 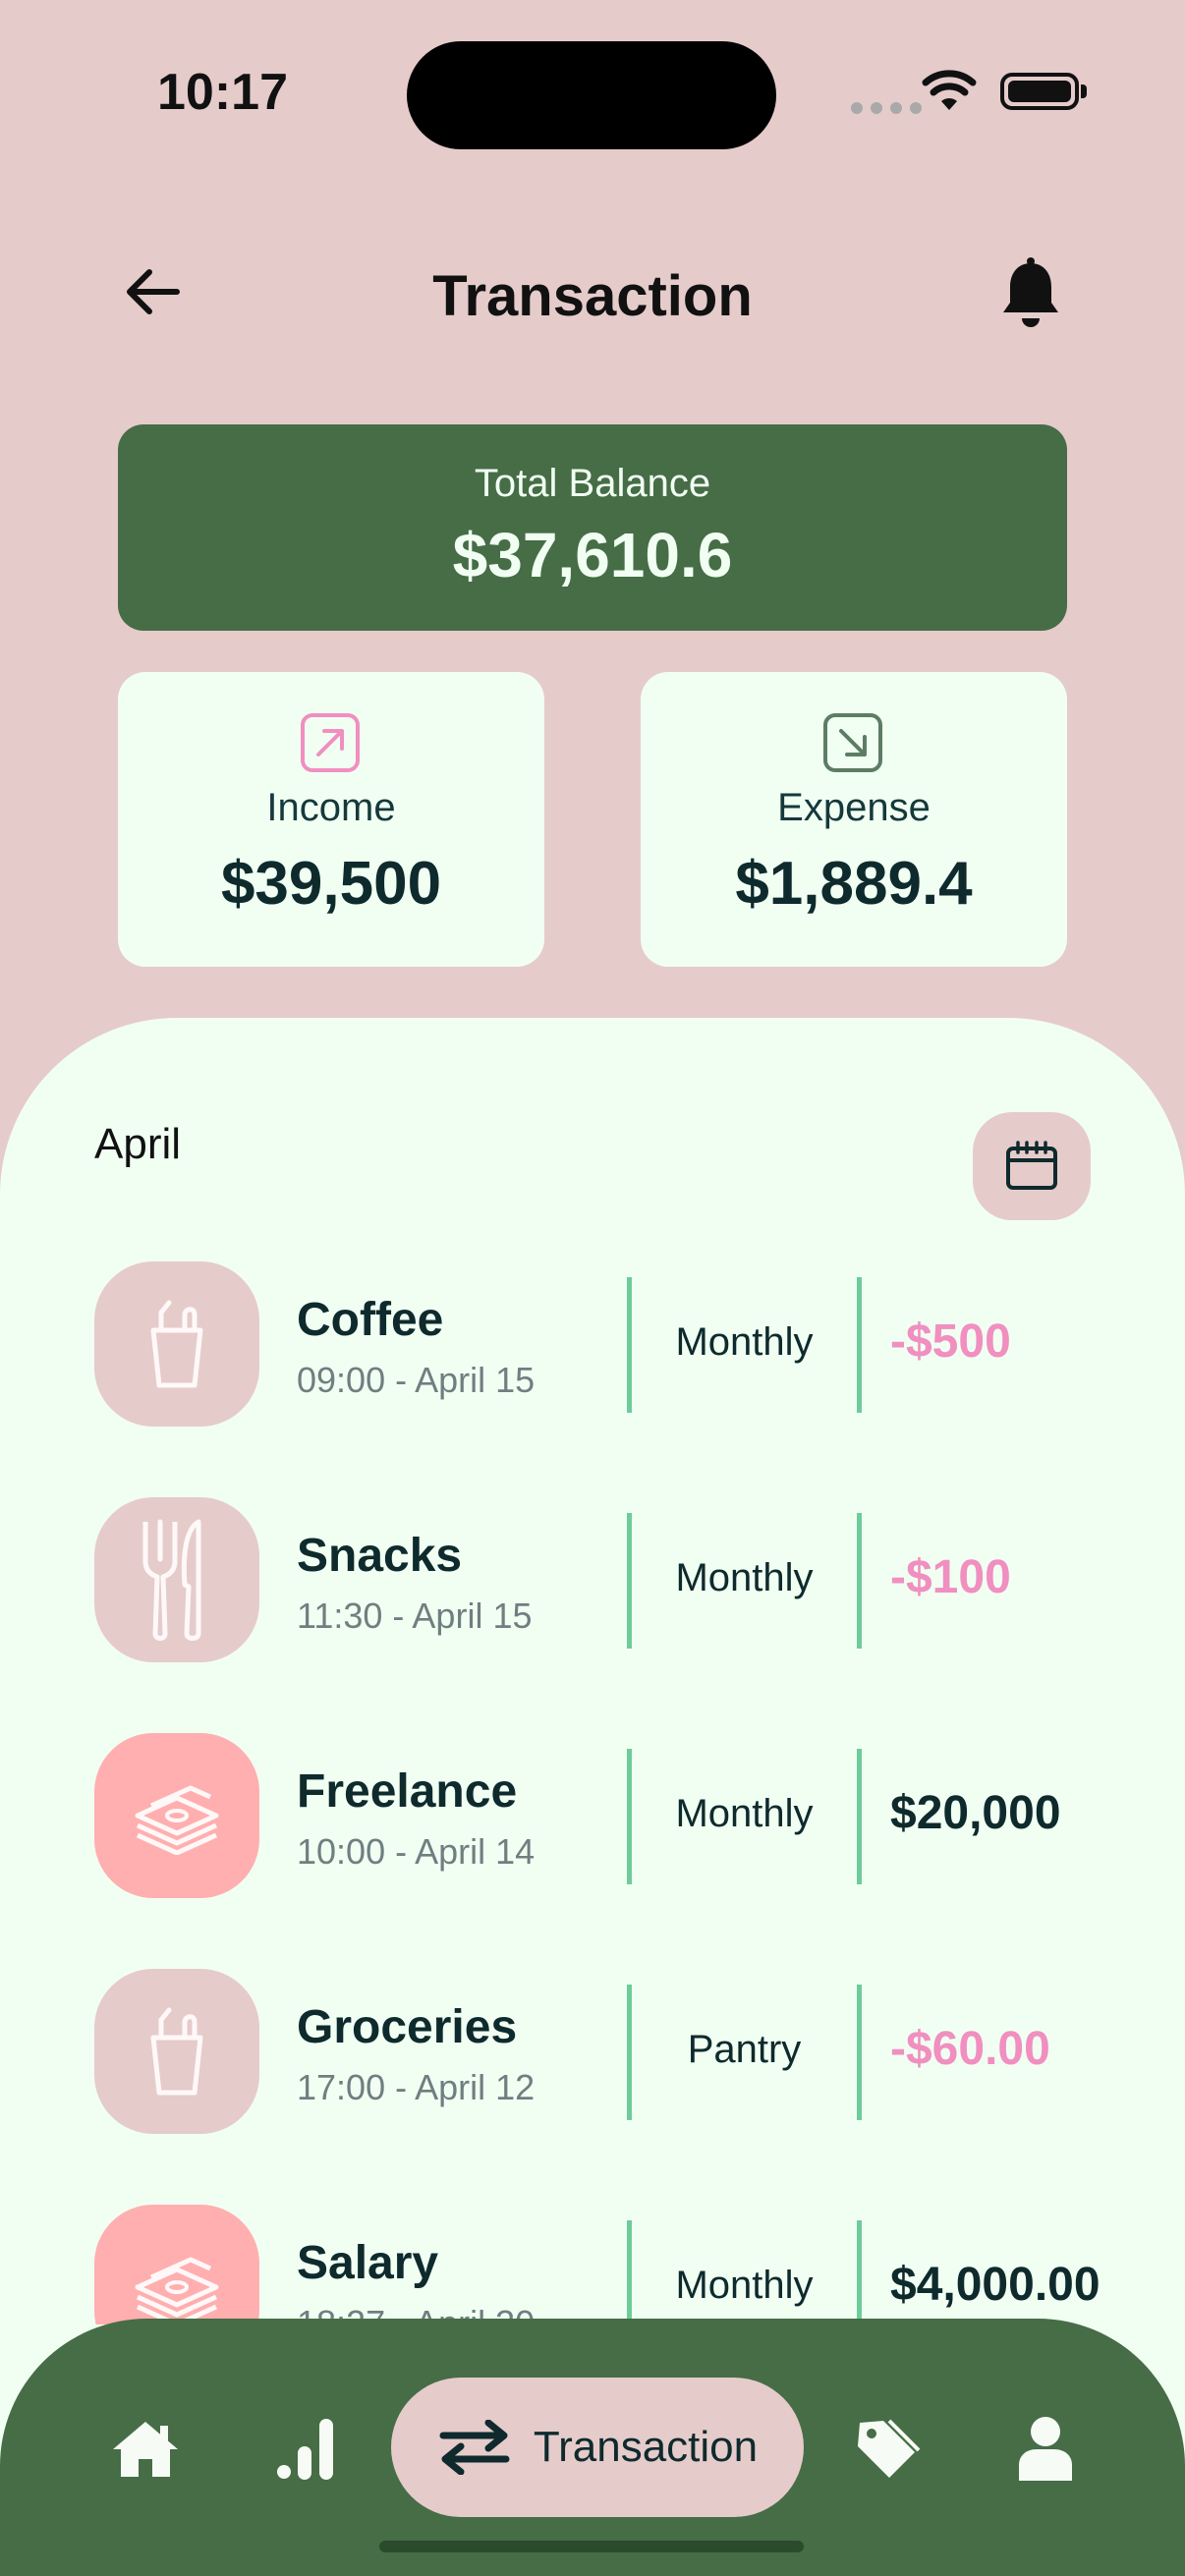 I want to click on calendar-button, so click(x=1032, y=1166).